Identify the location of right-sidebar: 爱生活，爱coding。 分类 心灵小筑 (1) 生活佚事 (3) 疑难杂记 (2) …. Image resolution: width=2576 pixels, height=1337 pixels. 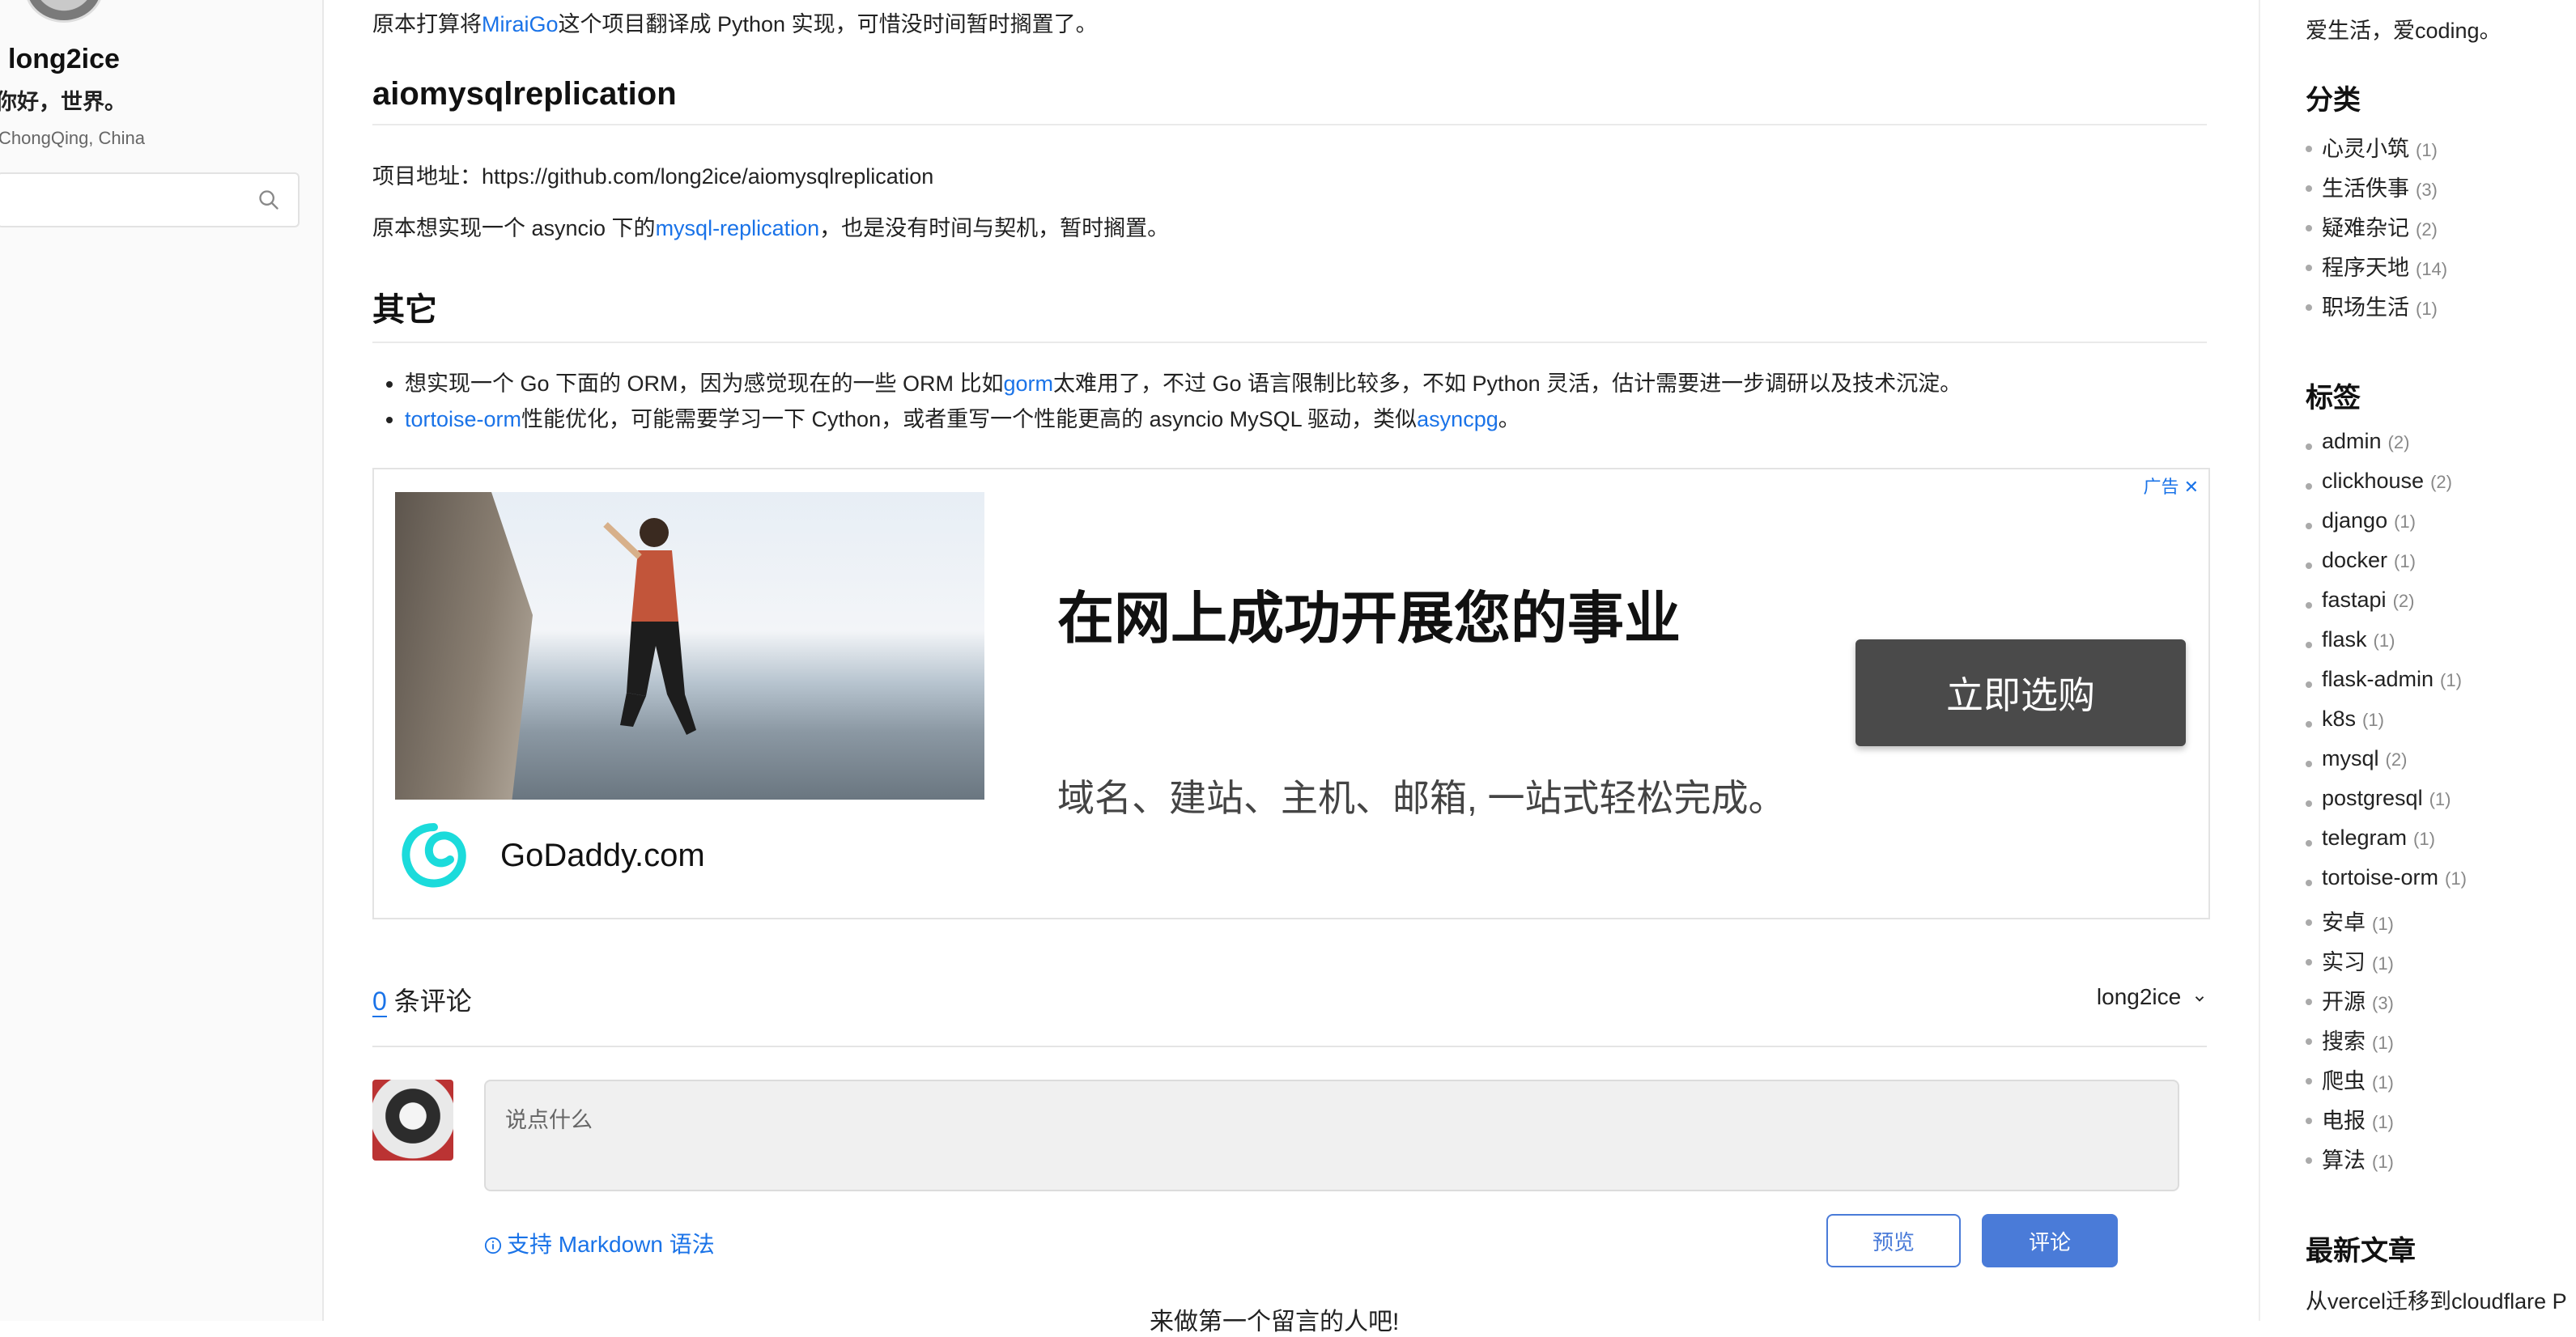
(2418, 660).